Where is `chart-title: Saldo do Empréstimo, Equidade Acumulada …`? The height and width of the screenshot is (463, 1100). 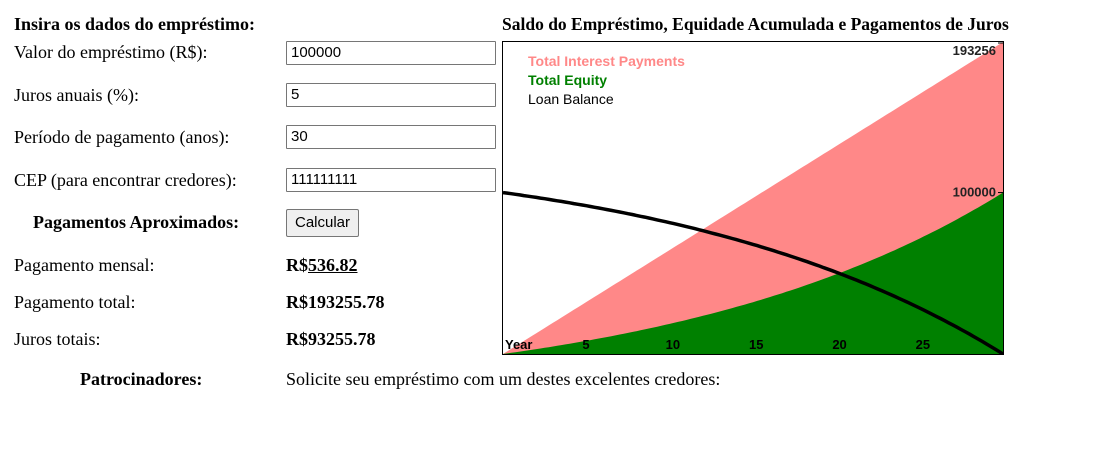 chart-title: Saldo do Empréstimo, Equidade Acumulada … is located at coordinates (755, 24).